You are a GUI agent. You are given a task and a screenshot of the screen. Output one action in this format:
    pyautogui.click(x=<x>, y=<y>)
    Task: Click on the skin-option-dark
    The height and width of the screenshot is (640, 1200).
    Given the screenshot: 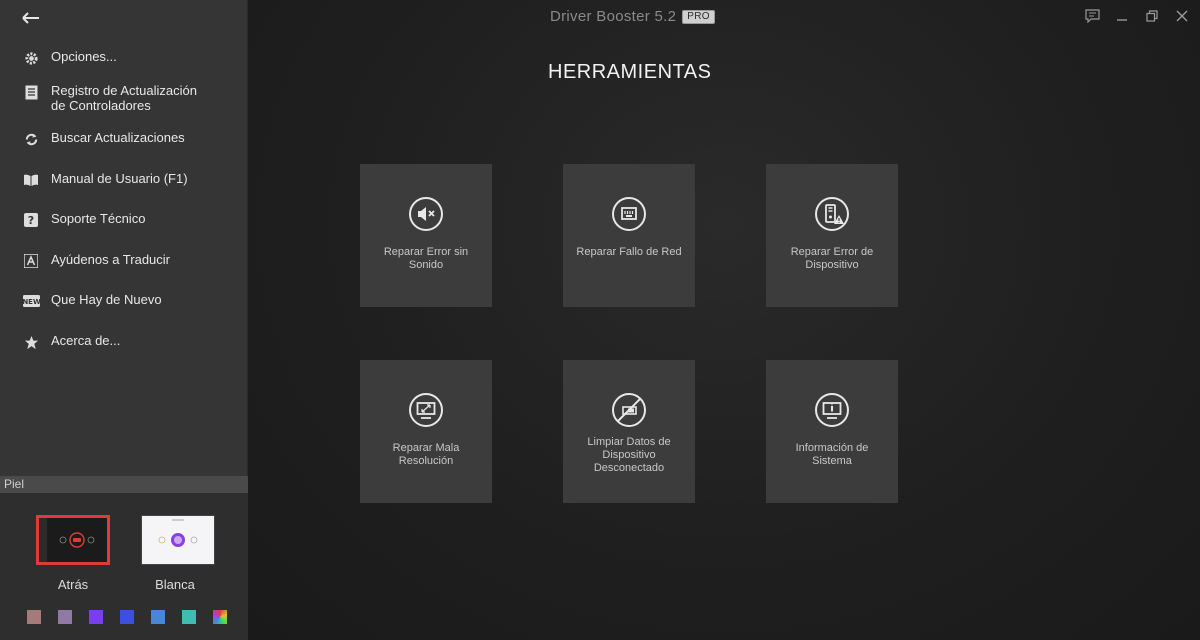 What is the action you would take?
    pyautogui.click(x=73, y=540)
    